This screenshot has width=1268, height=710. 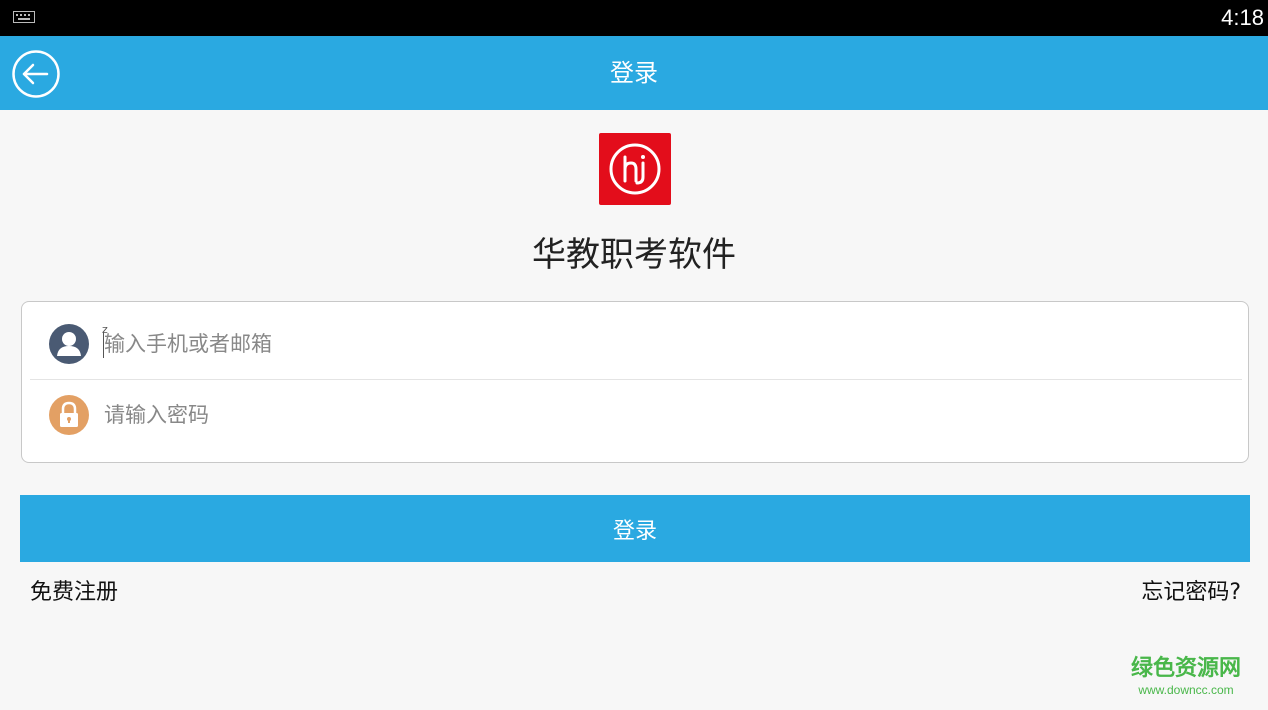 I want to click on password-row, so click(x=635, y=422).